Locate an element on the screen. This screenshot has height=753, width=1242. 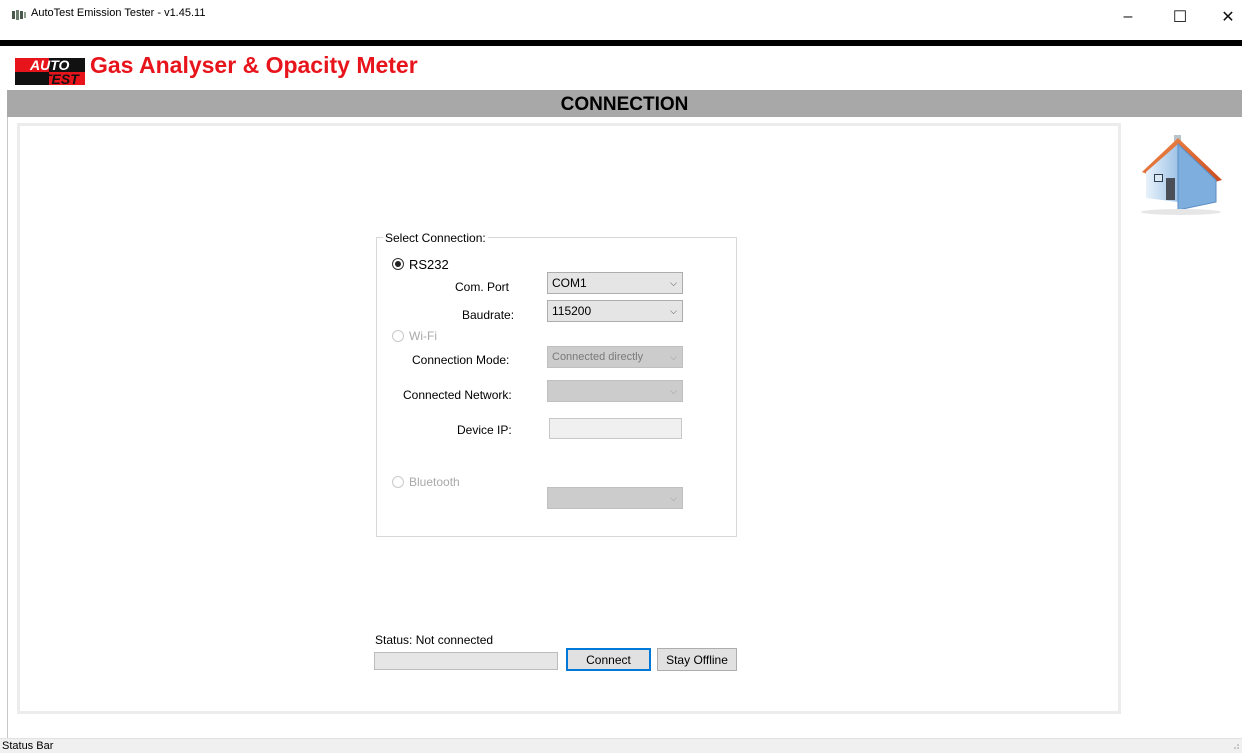
status-bar: Status Bar is located at coordinates (621, 745).